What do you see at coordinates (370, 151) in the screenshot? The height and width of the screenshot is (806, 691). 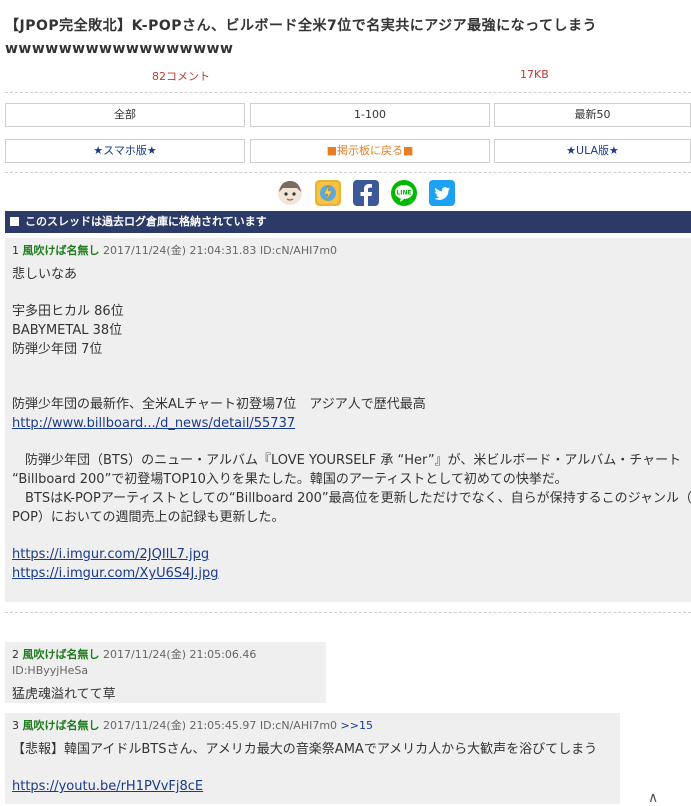 I see `back-to-board-button: ■掲示板に戻る■` at bounding box center [370, 151].